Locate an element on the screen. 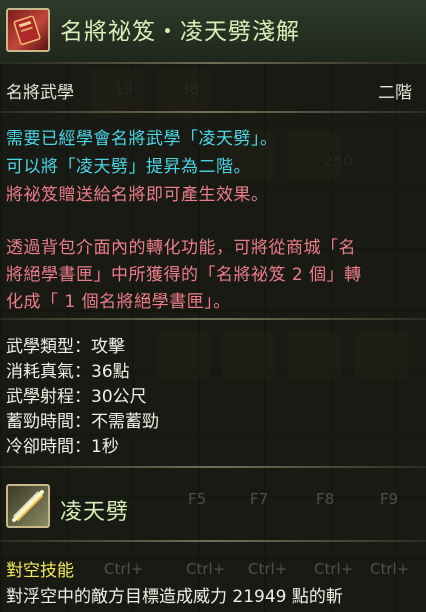 This screenshot has width=426, height=612. red-book-icon is located at coordinates (28, 30).